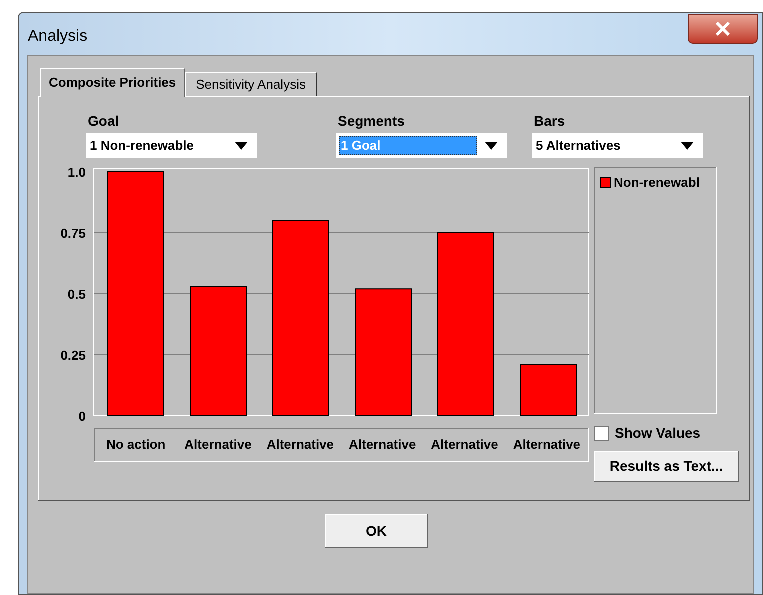 This screenshot has width=763, height=595. I want to click on window-title: Analysis, so click(58, 37).